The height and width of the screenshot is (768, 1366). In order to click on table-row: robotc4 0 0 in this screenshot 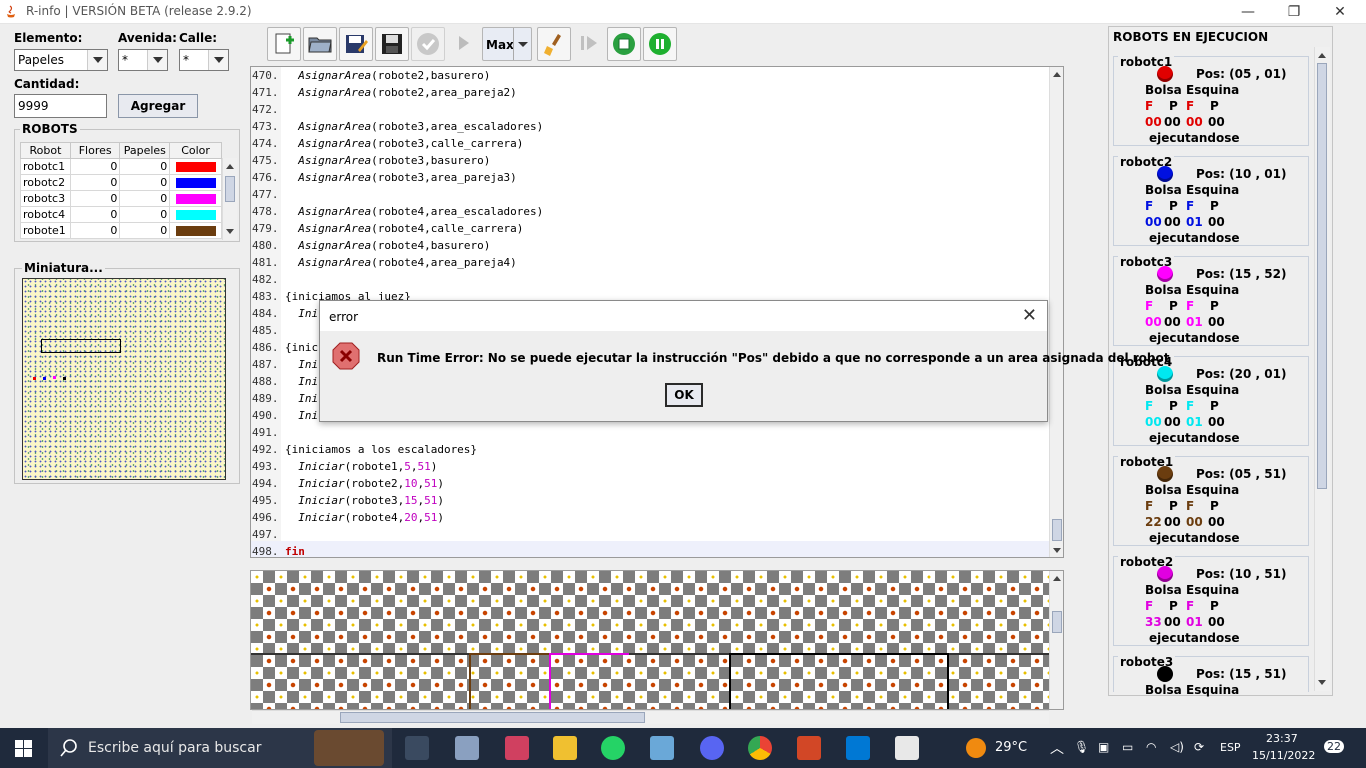, I will do `click(121, 214)`.